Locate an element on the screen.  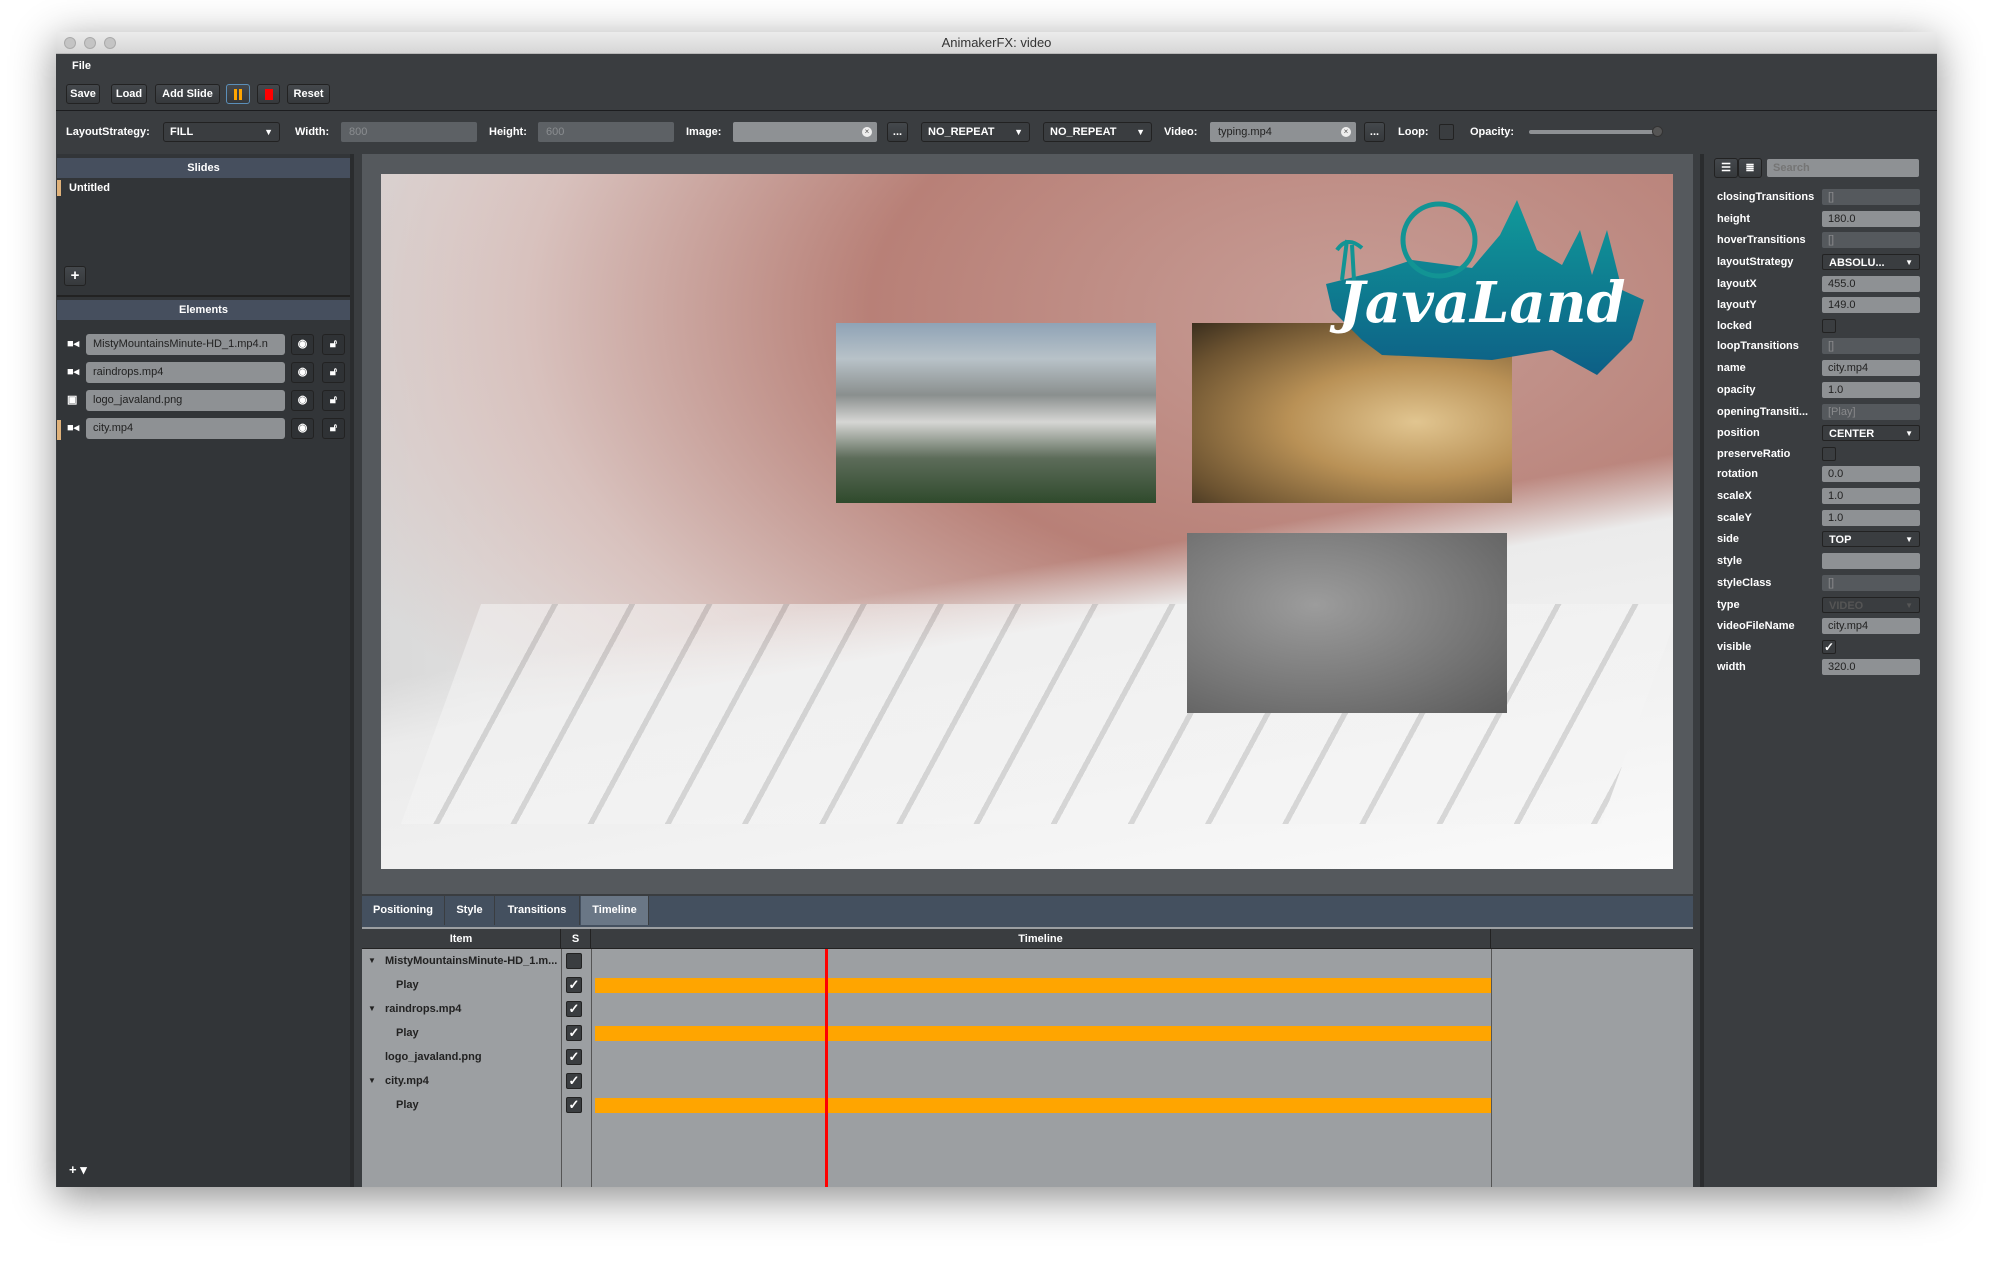
property-value is located at coordinates (1871, 561).